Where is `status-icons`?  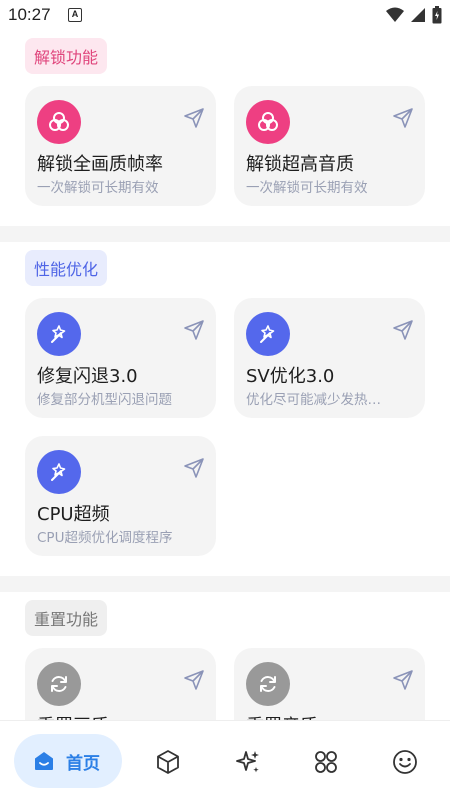 status-icons is located at coordinates (414, 15).